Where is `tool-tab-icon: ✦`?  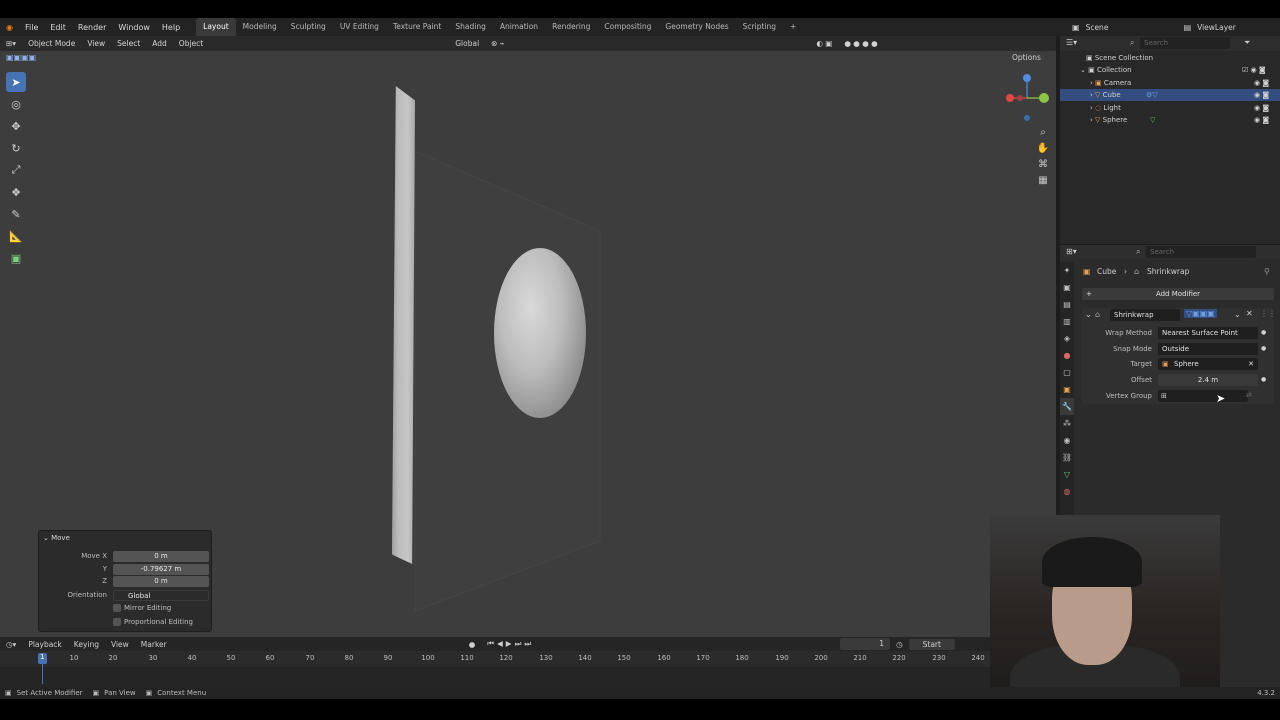
tool-tab-icon: ✦ is located at coordinates (1067, 270).